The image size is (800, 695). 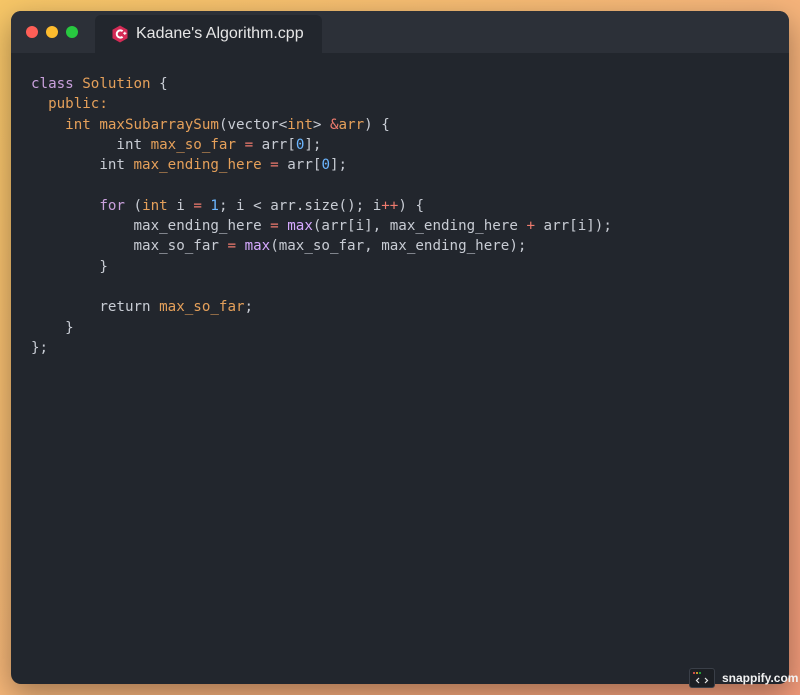 What do you see at coordinates (236, 205) in the screenshot?
I see `code-token: ; i` at bounding box center [236, 205].